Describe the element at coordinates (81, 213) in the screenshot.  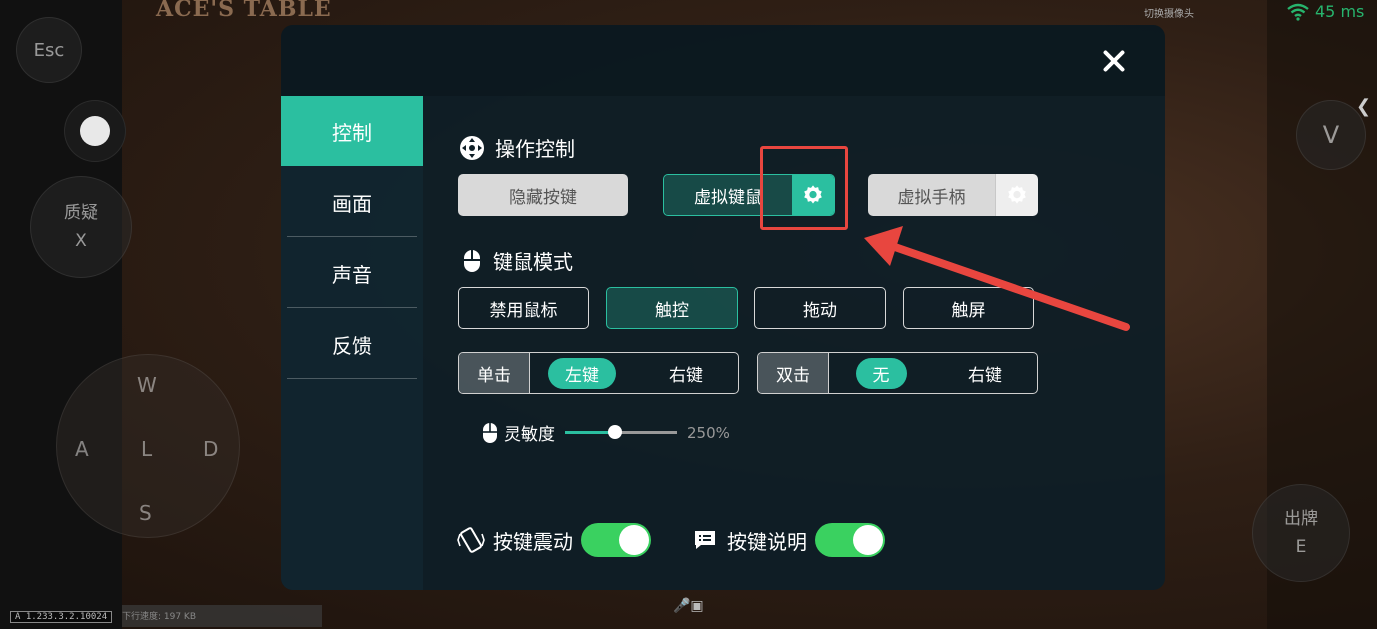
I see `question-label: 质疑` at that location.